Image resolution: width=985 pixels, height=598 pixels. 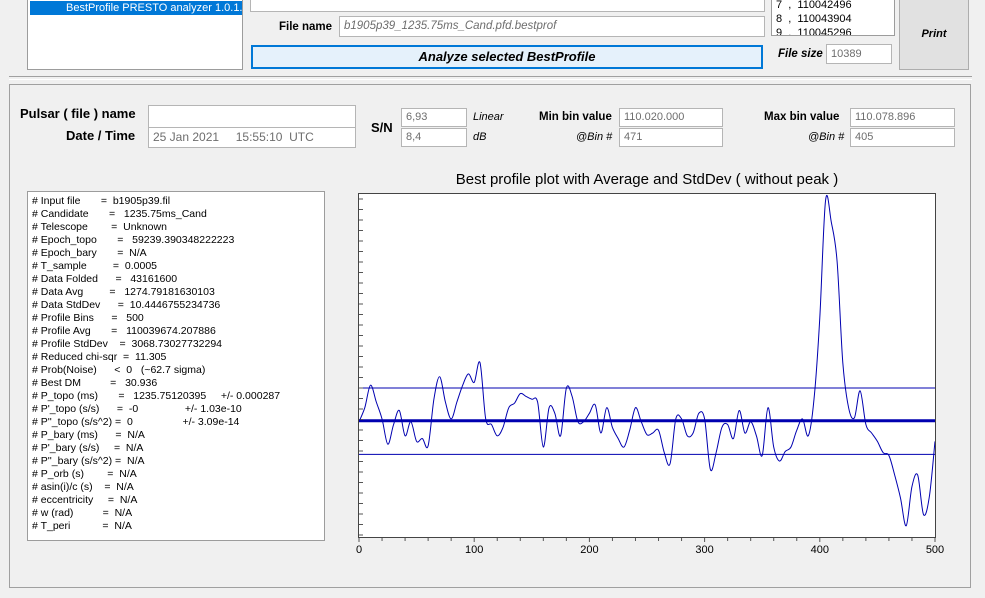 I want to click on date-time-label: Date / Time, so click(x=101, y=135).